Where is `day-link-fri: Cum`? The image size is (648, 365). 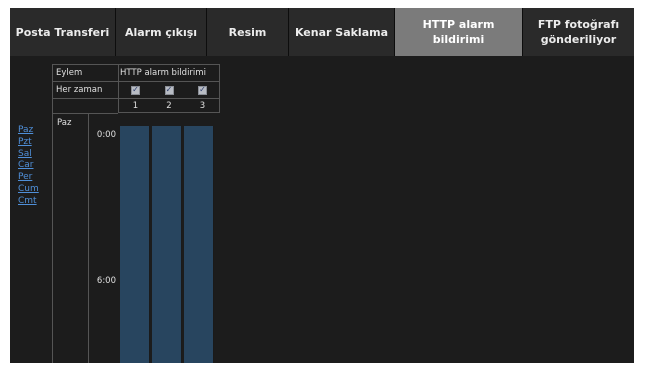 day-link-fri: Cum is located at coordinates (28, 190).